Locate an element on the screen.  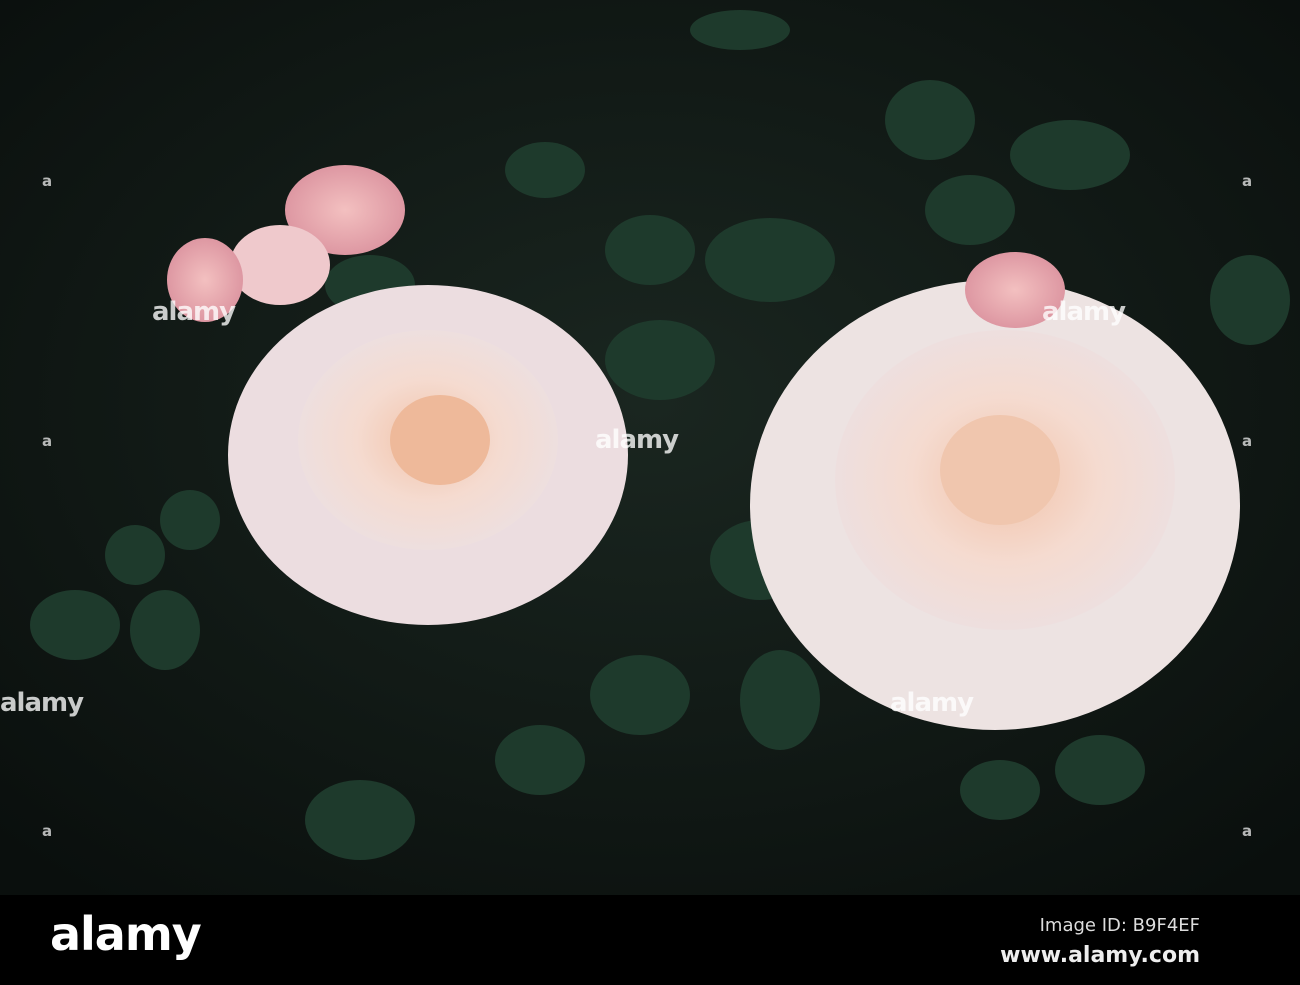
rose-left is located at coordinates (428, 455).